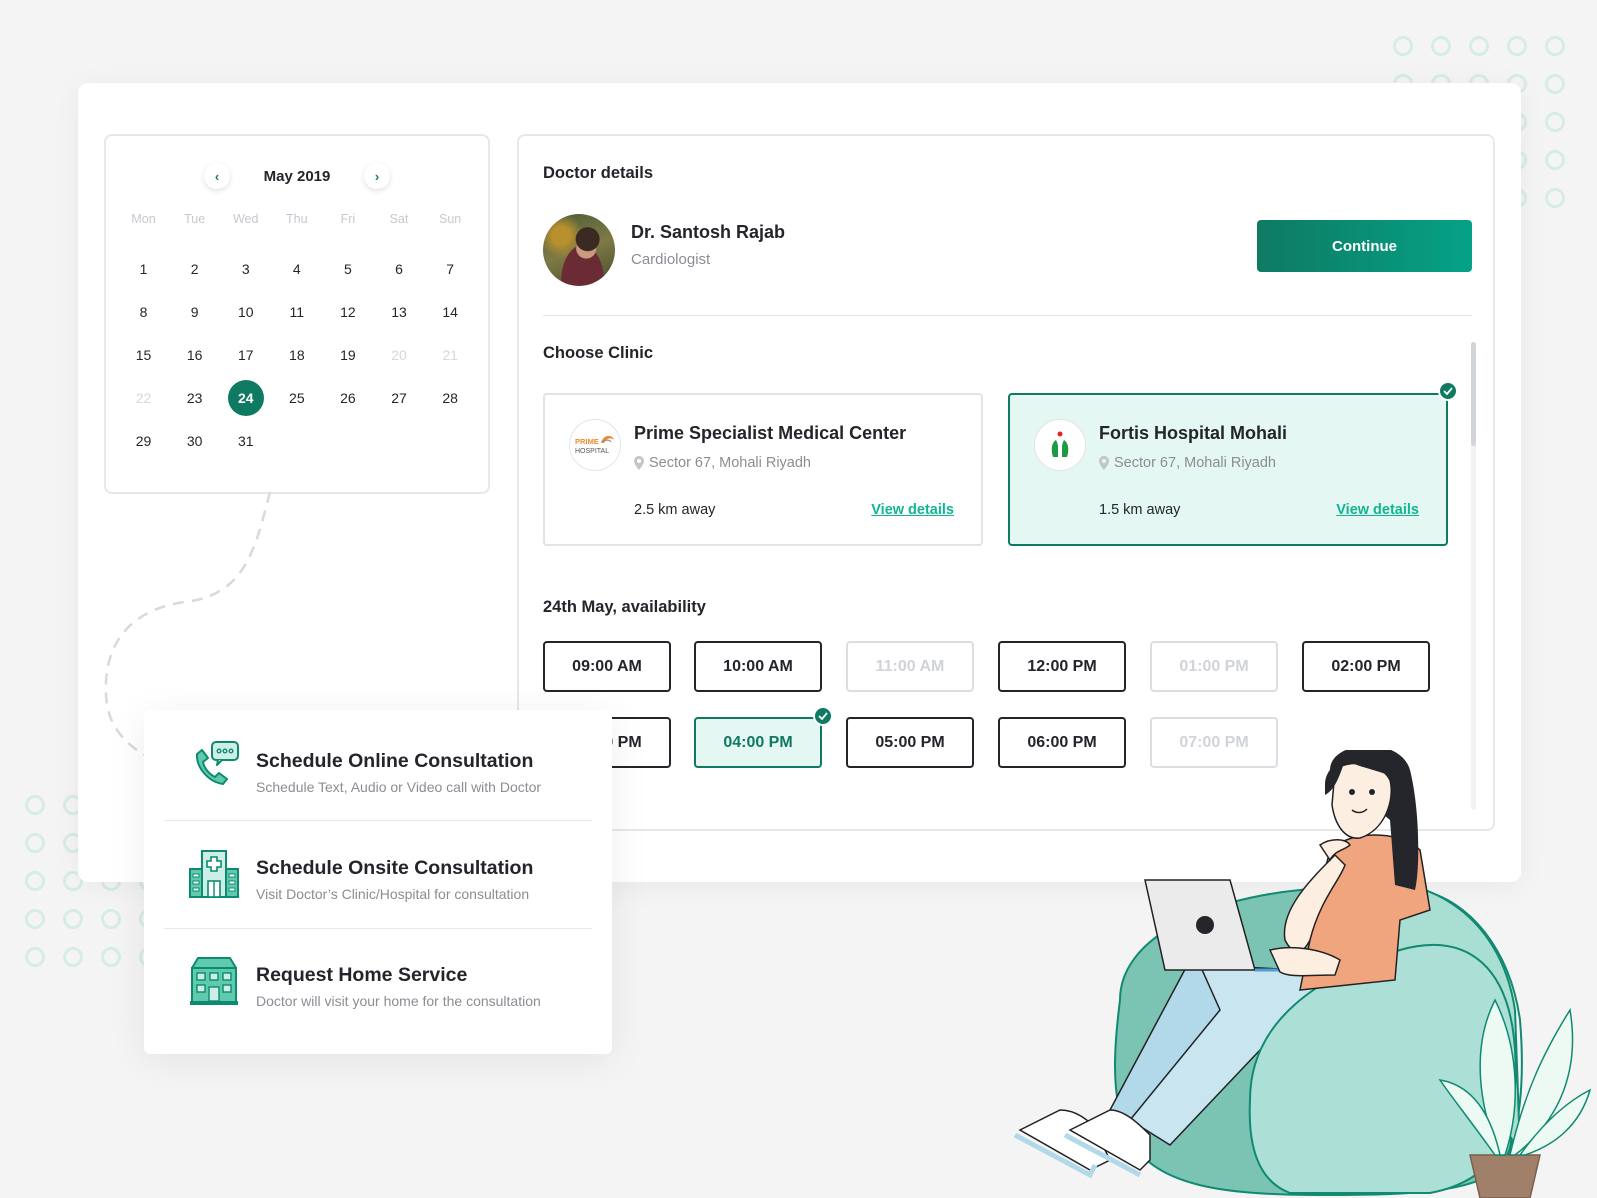  I want to click on calendar-day: 11, so click(296, 312).